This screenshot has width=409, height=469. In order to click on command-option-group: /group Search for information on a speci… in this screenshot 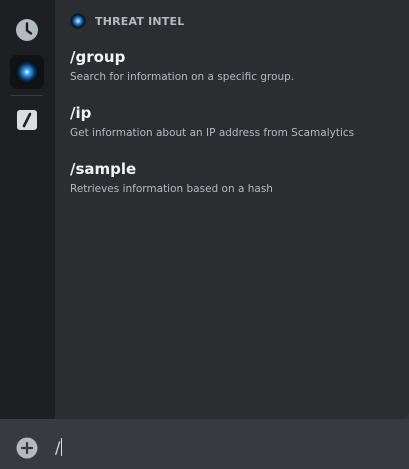, I will do `click(235, 65)`.